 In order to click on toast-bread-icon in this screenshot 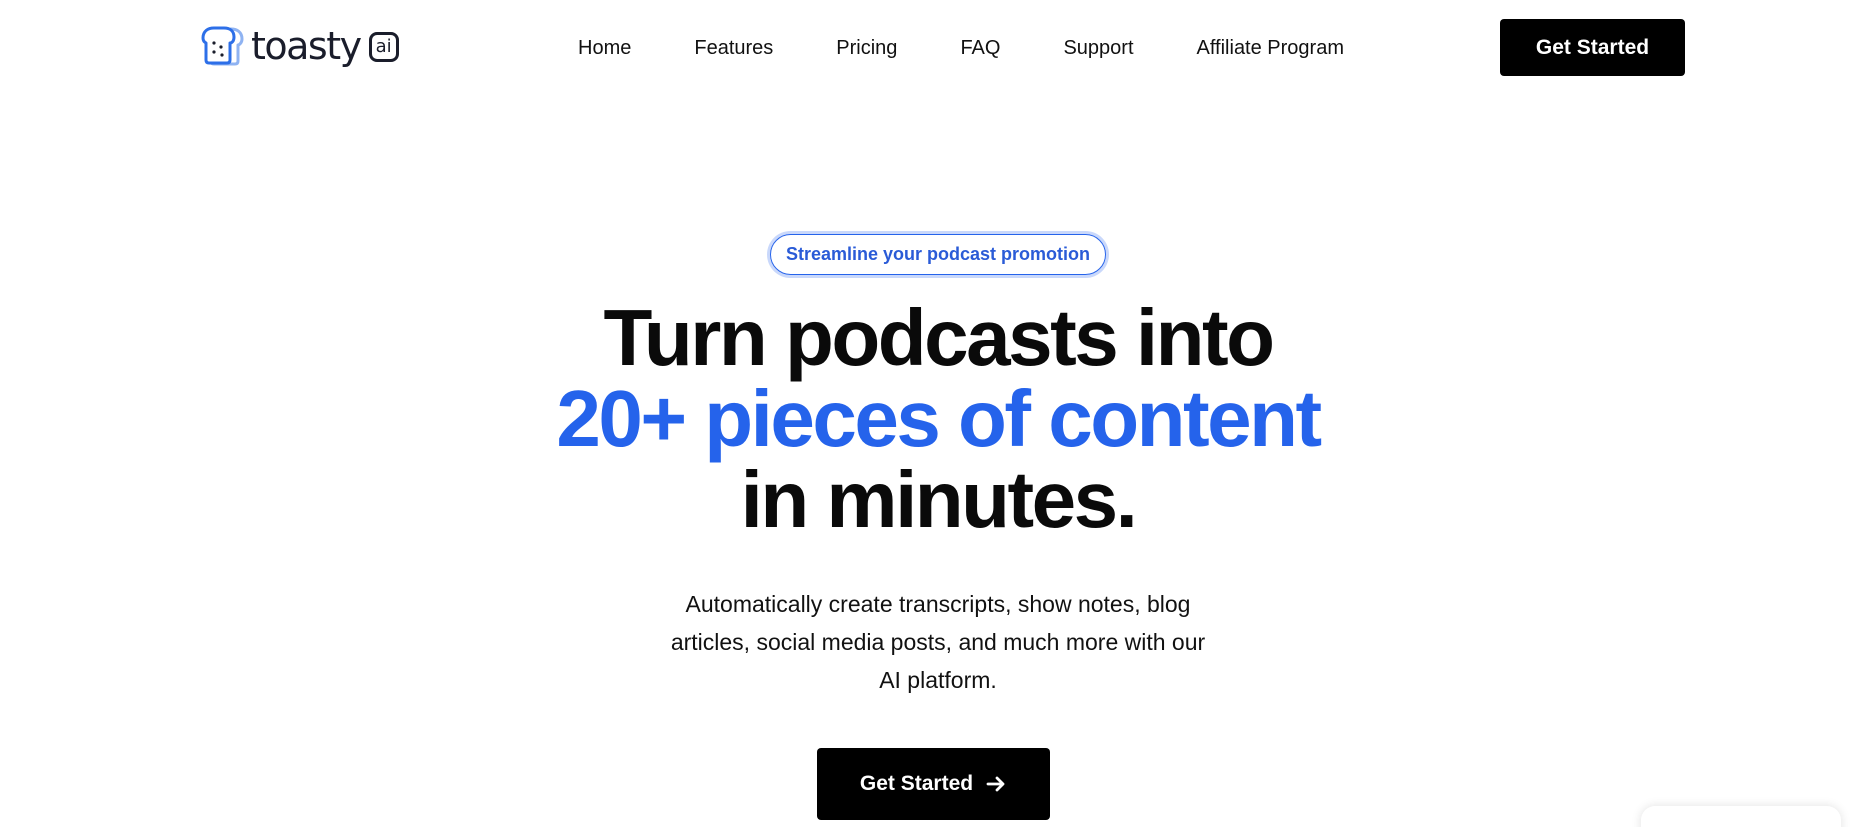, I will do `click(222, 46)`.